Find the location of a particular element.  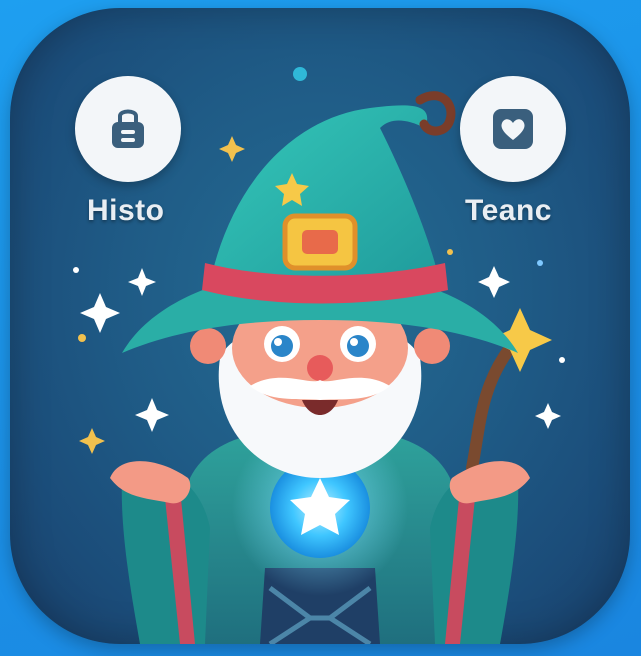

histo-label: Histo is located at coordinates (126, 210).